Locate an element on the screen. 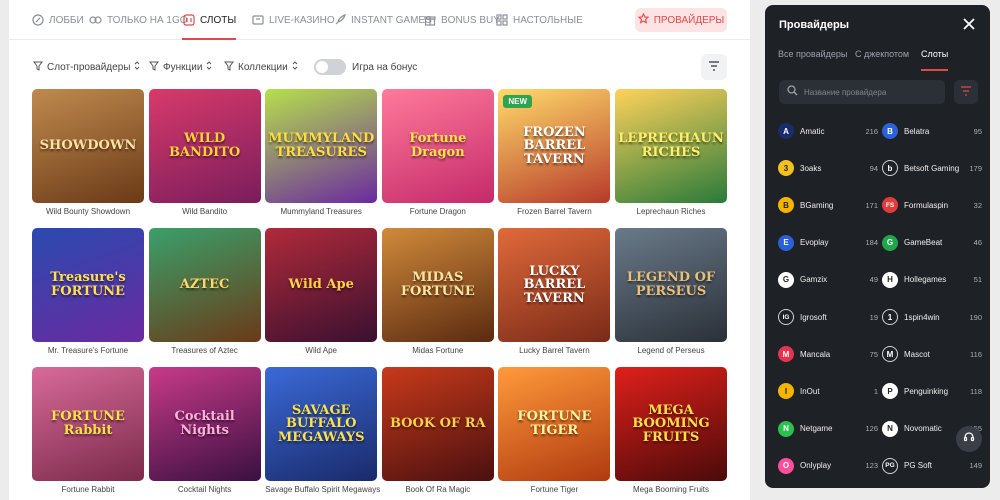  nav-item-slots: СЛОТЫ is located at coordinates (209, 20).